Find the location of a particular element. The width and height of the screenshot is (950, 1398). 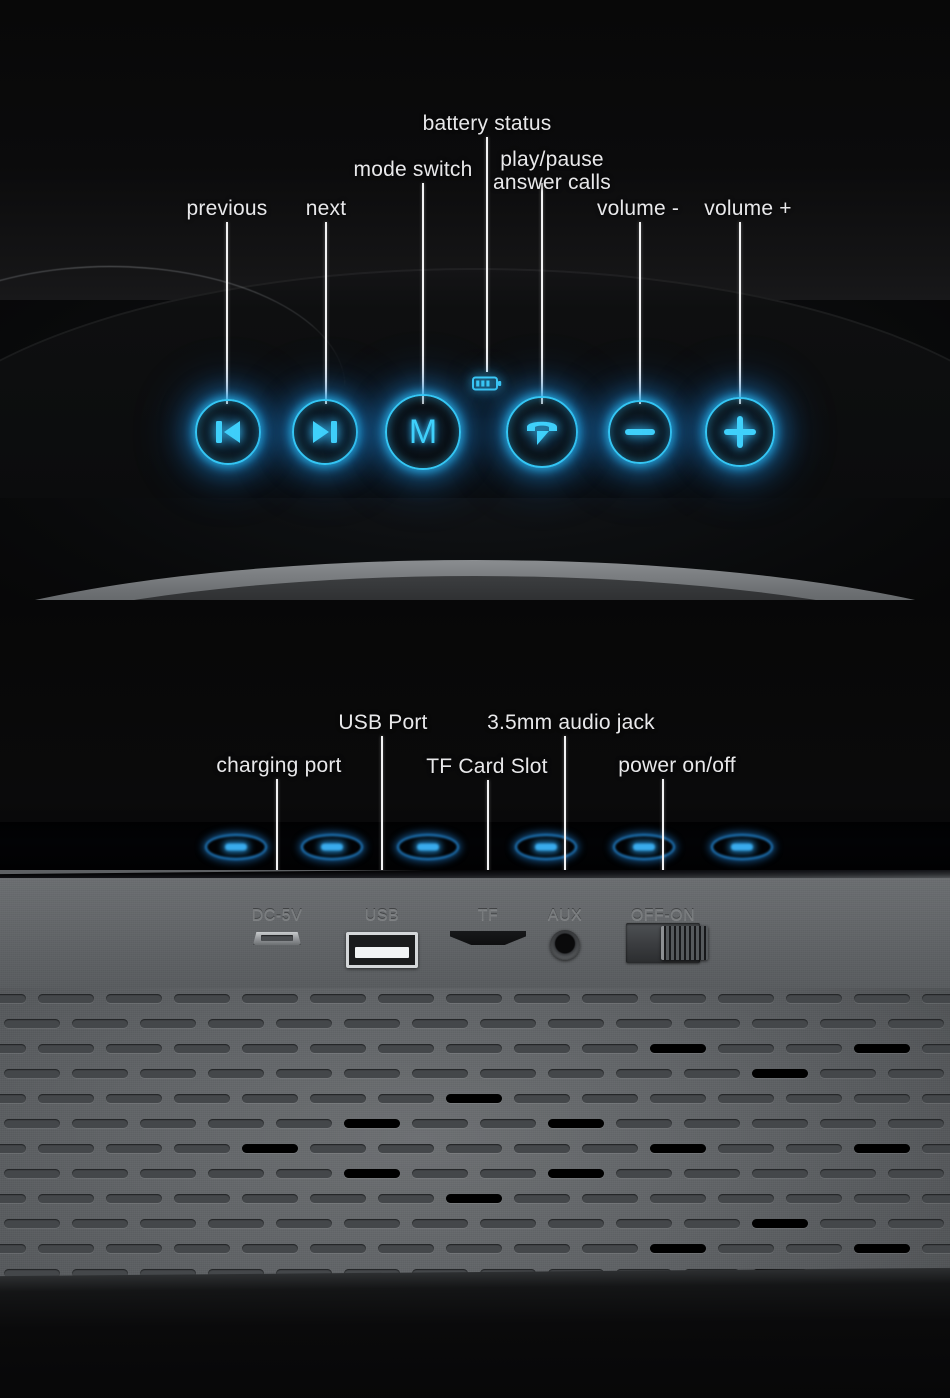

next-button is located at coordinates (325, 432).